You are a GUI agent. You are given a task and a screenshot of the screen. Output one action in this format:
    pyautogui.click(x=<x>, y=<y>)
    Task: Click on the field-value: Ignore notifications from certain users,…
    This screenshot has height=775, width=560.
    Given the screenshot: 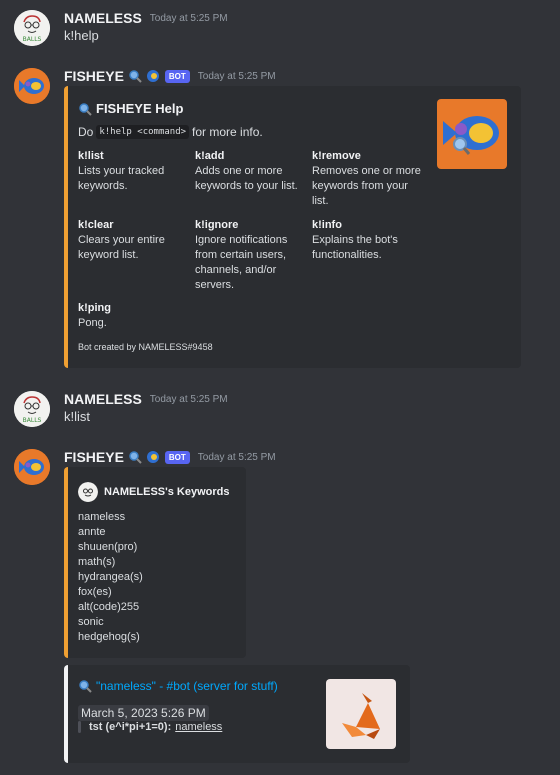 What is the action you would take?
    pyautogui.click(x=241, y=262)
    